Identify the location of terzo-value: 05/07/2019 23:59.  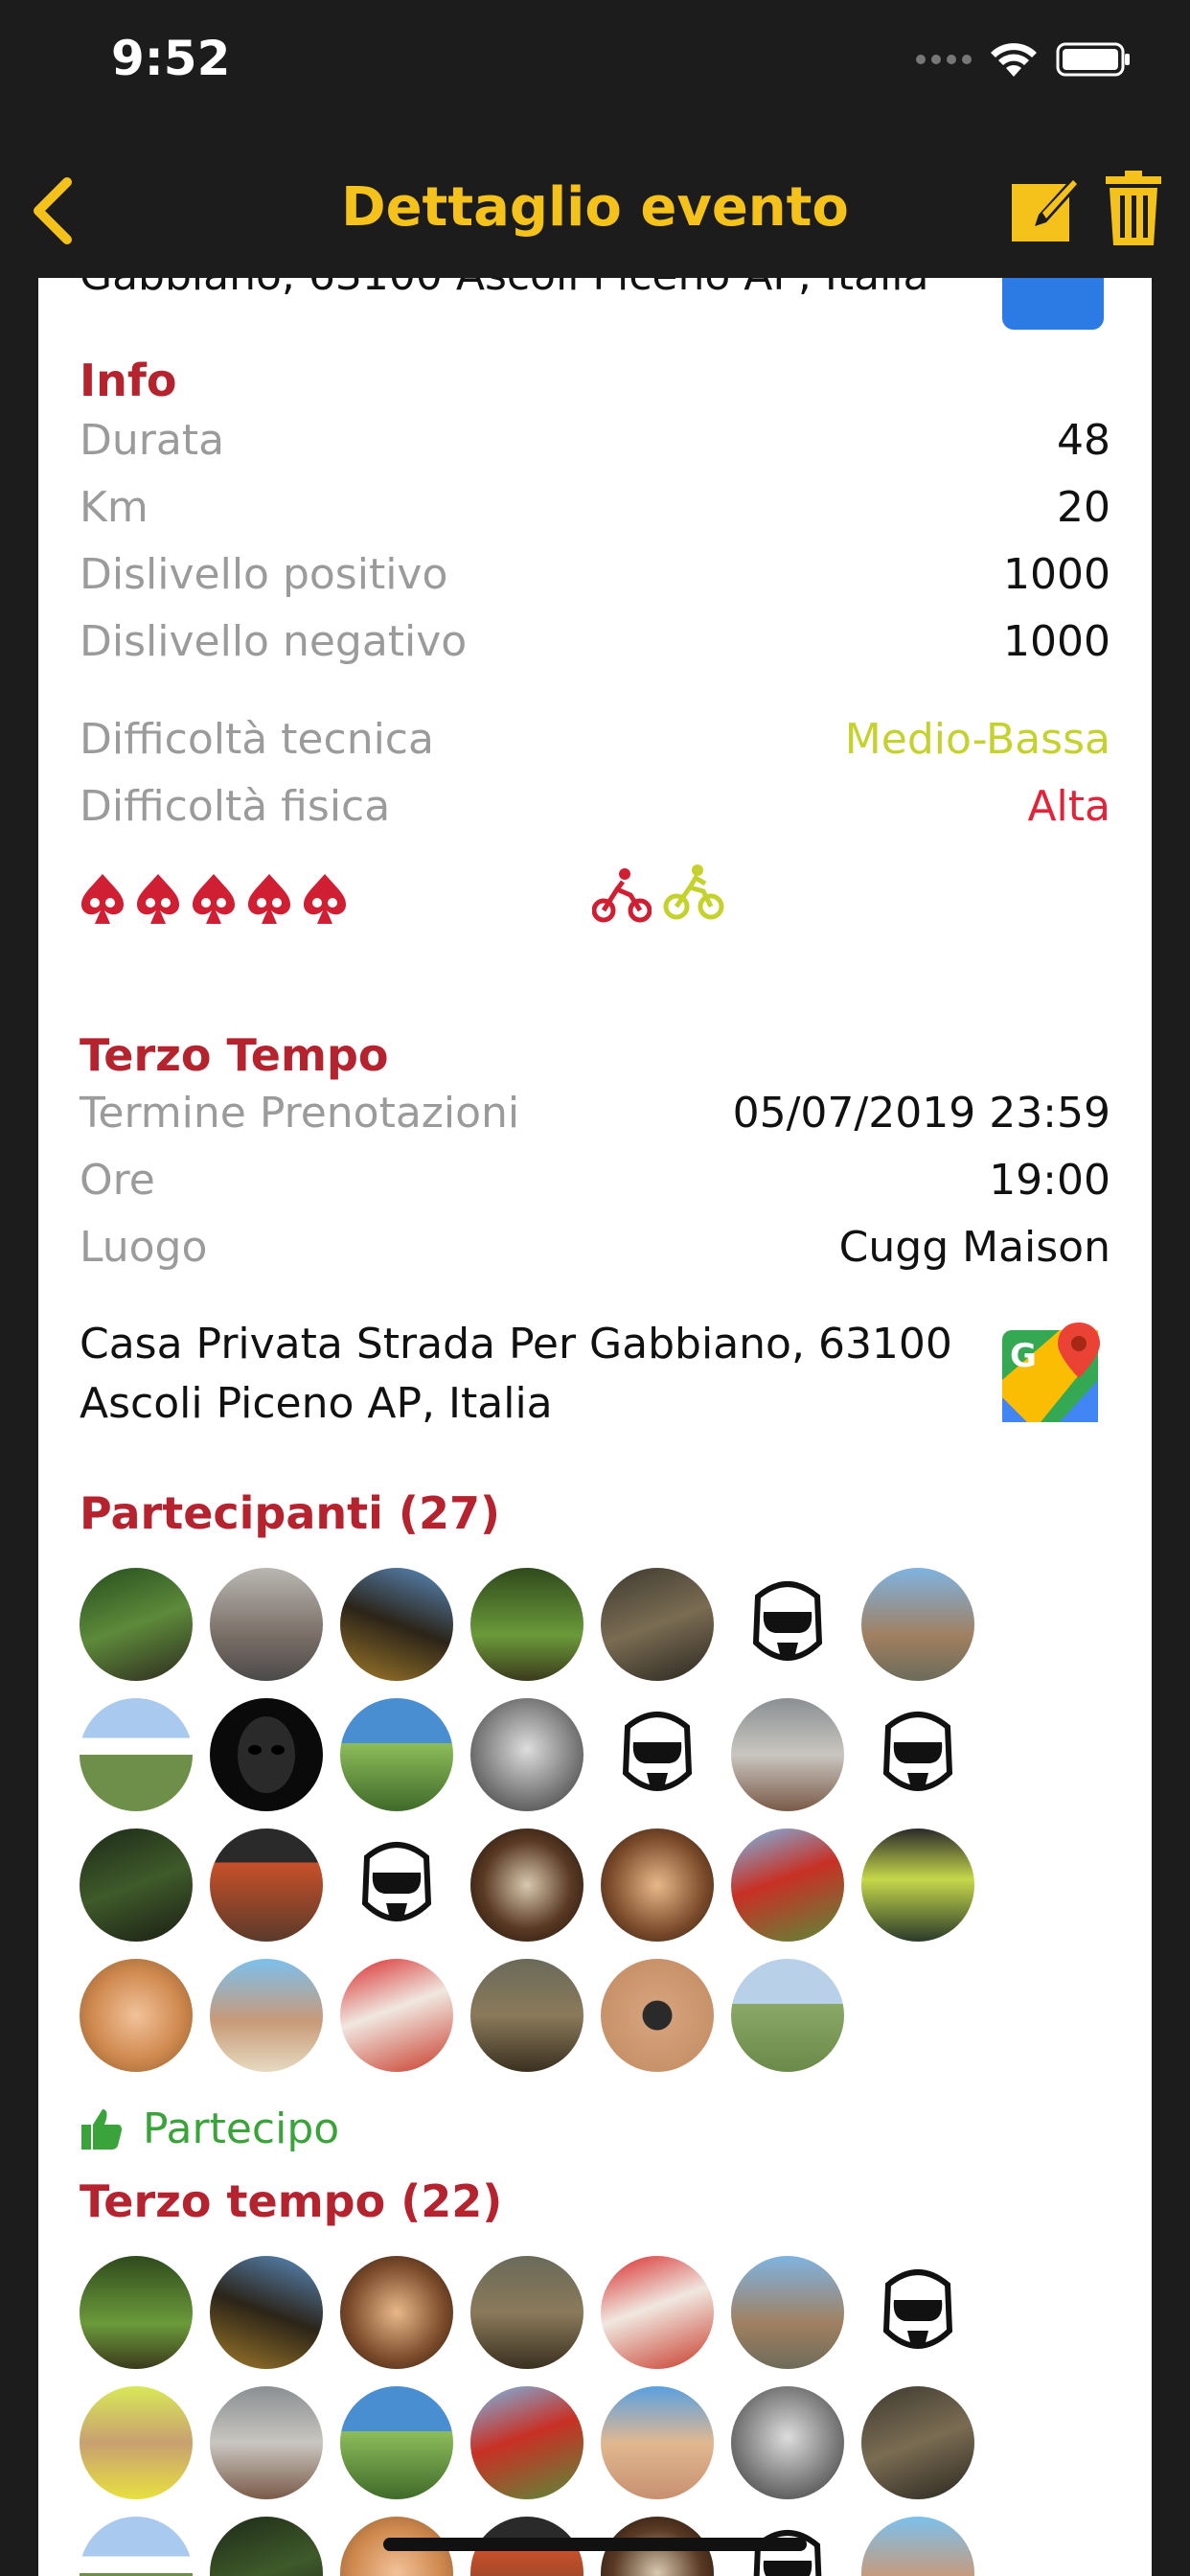
(921, 1113).